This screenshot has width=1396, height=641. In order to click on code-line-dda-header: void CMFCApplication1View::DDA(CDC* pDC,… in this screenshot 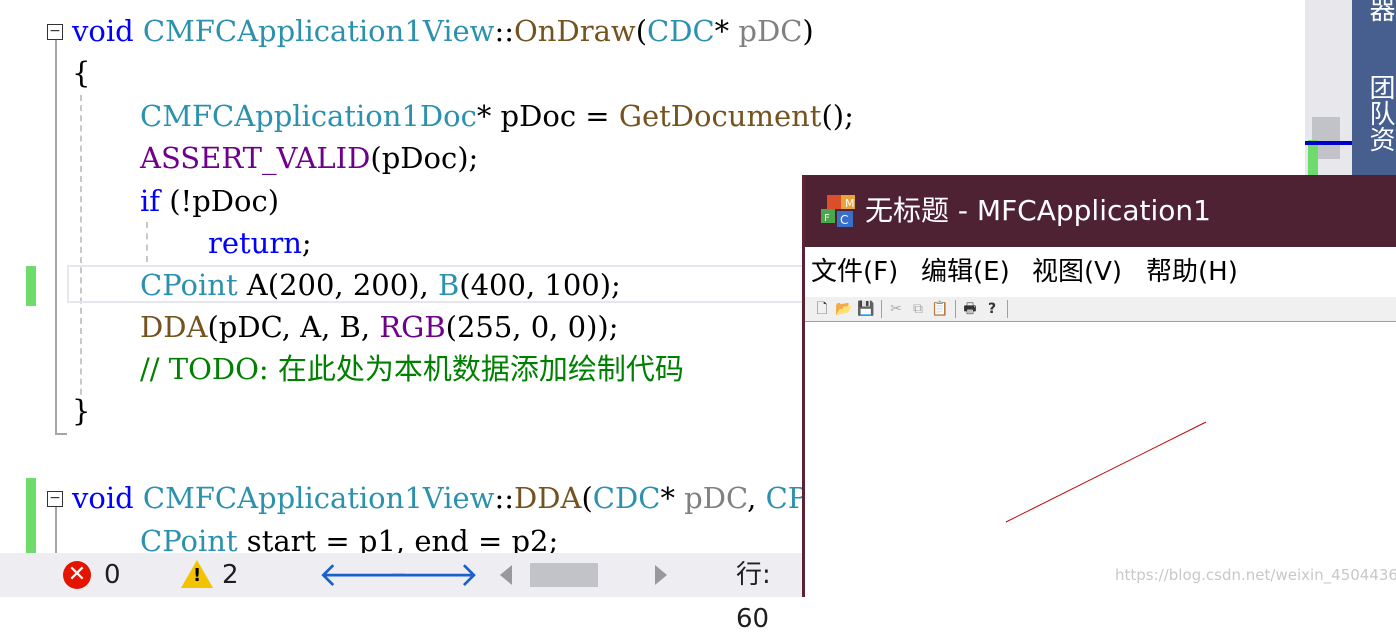, I will do `click(439, 498)`.